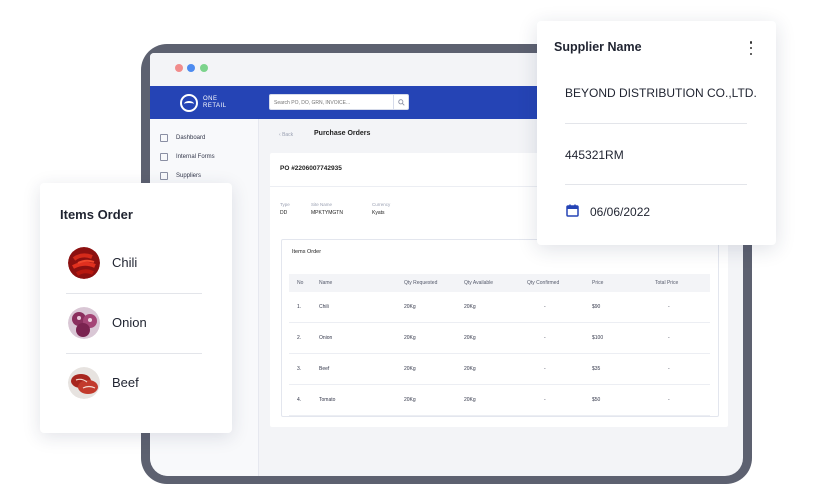 The width and height of the screenshot is (813, 494). What do you see at coordinates (543, 283) in the screenshot?
I see `column-header: Qty Confirmed` at bounding box center [543, 283].